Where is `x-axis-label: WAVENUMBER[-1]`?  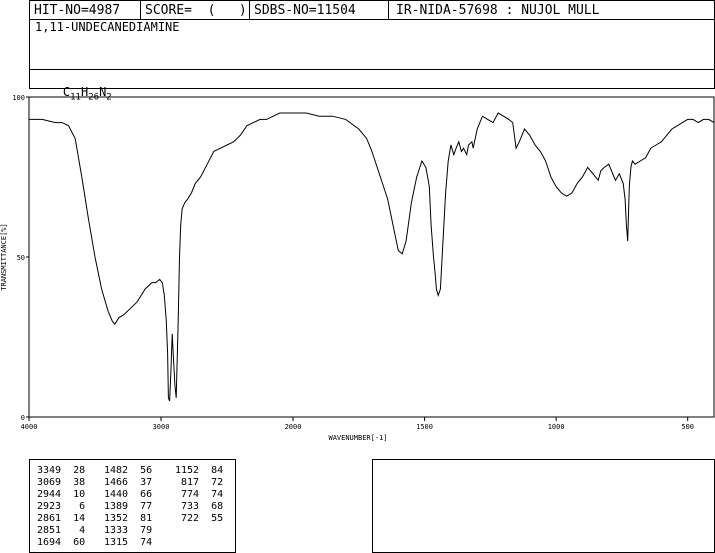
x-axis-label: WAVENUMBER[-1] is located at coordinates (357, 438).